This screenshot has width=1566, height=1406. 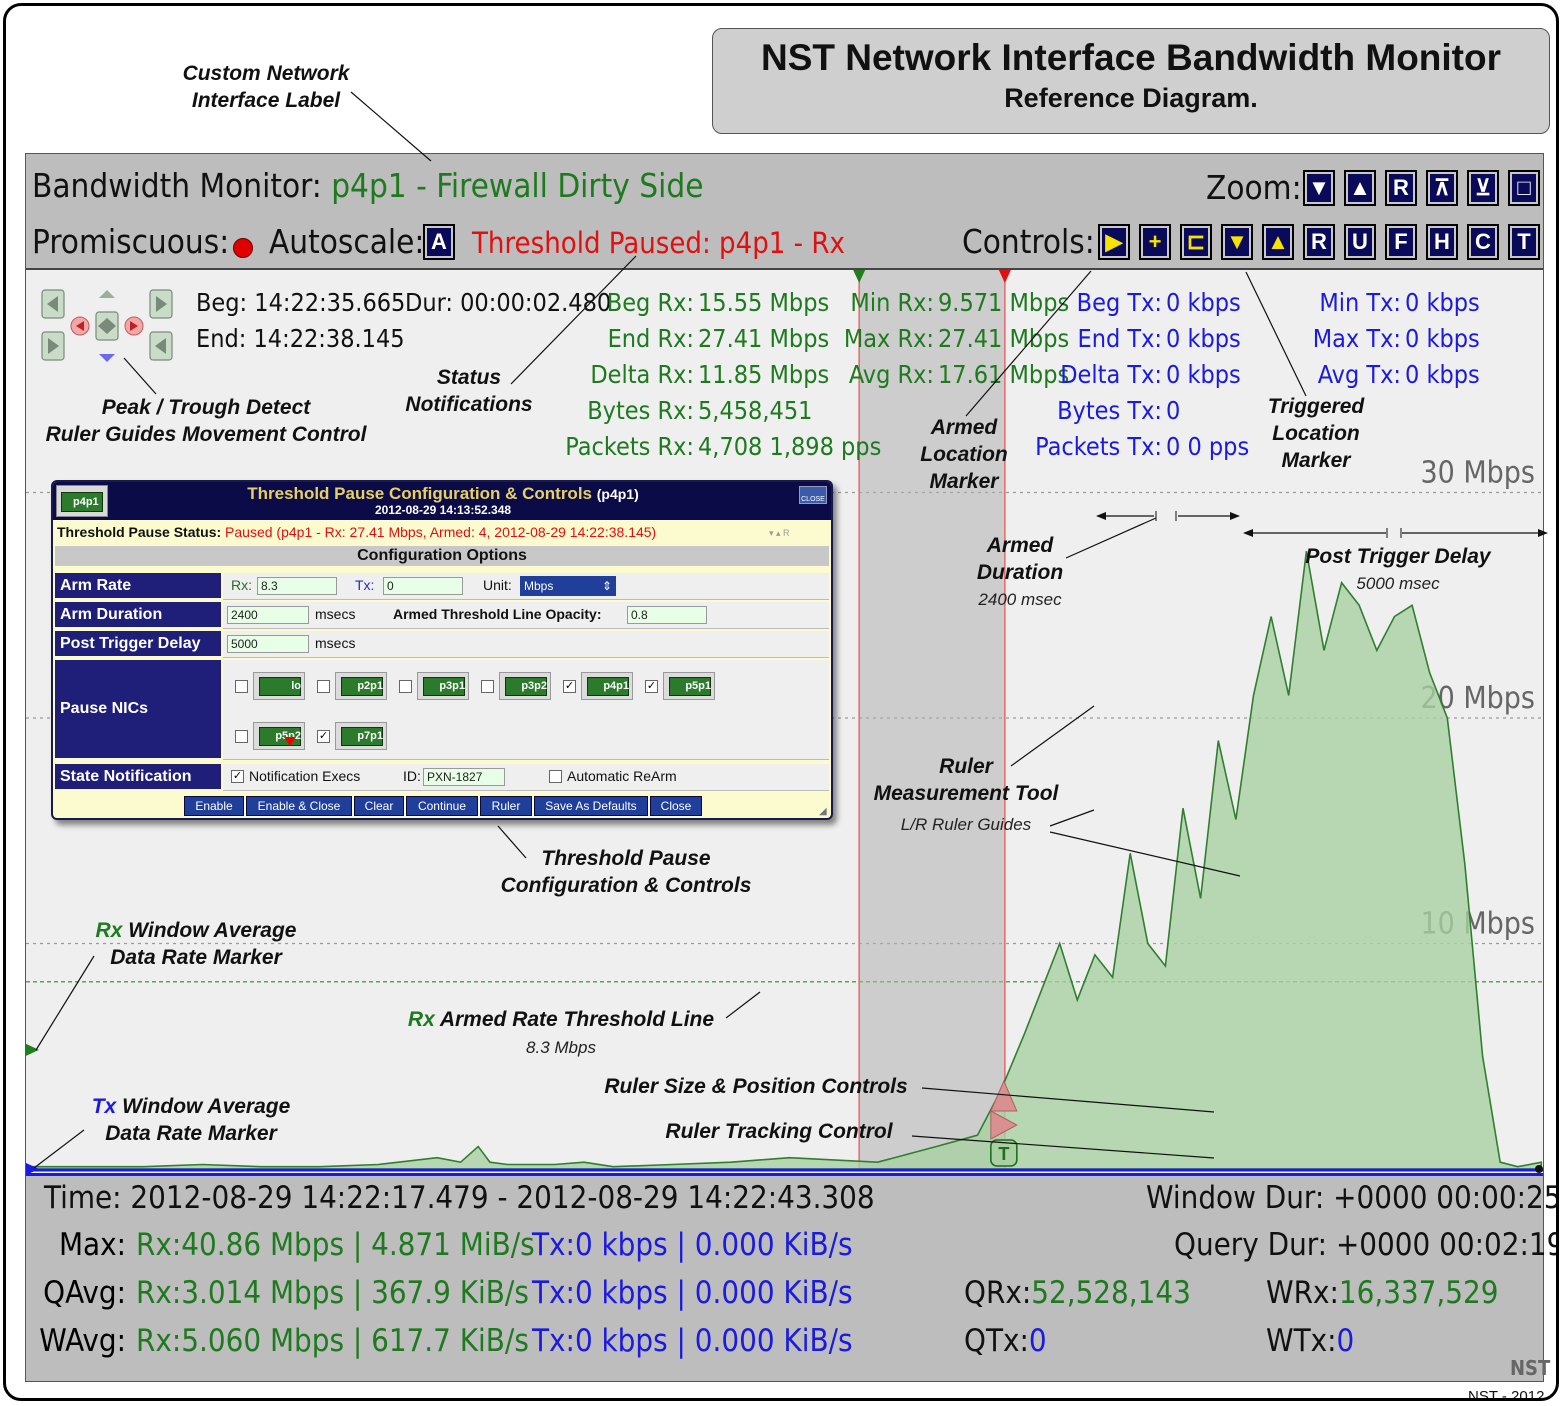 I want to click on arm-rate-row: Rx: 8.3 Tx: 0 Unit: Mbps ⇕, so click(x=526, y=586).